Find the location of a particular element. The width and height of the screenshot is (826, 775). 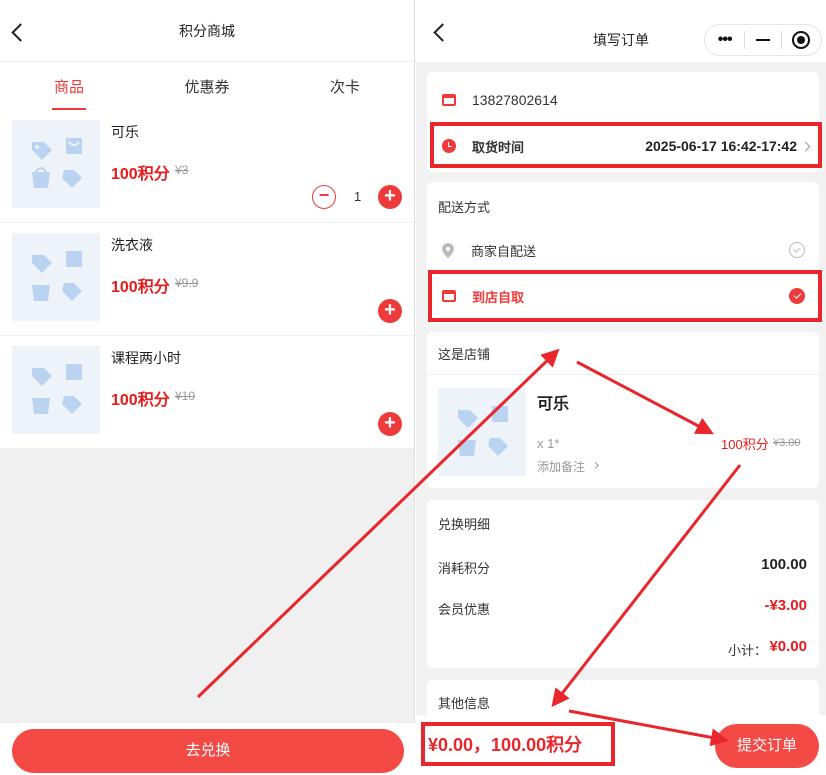

option-label: 商家自配送 is located at coordinates (504, 251).